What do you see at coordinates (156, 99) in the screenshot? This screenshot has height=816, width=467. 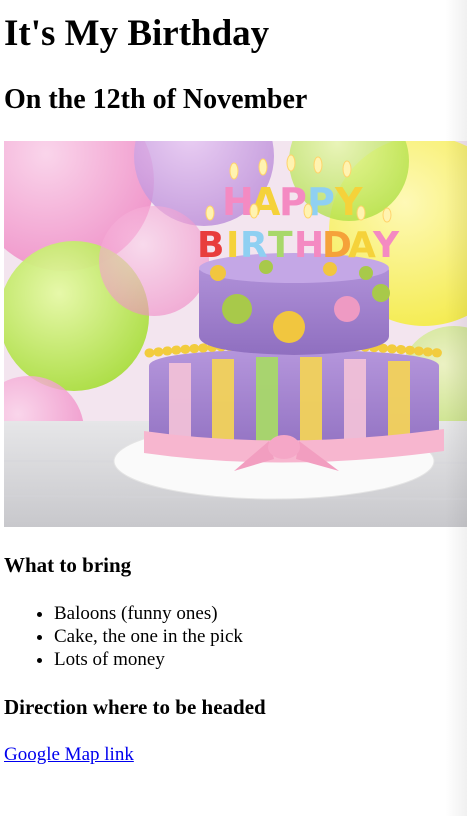 I see `page-subtitle: On the 12th of November` at bounding box center [156, 99].